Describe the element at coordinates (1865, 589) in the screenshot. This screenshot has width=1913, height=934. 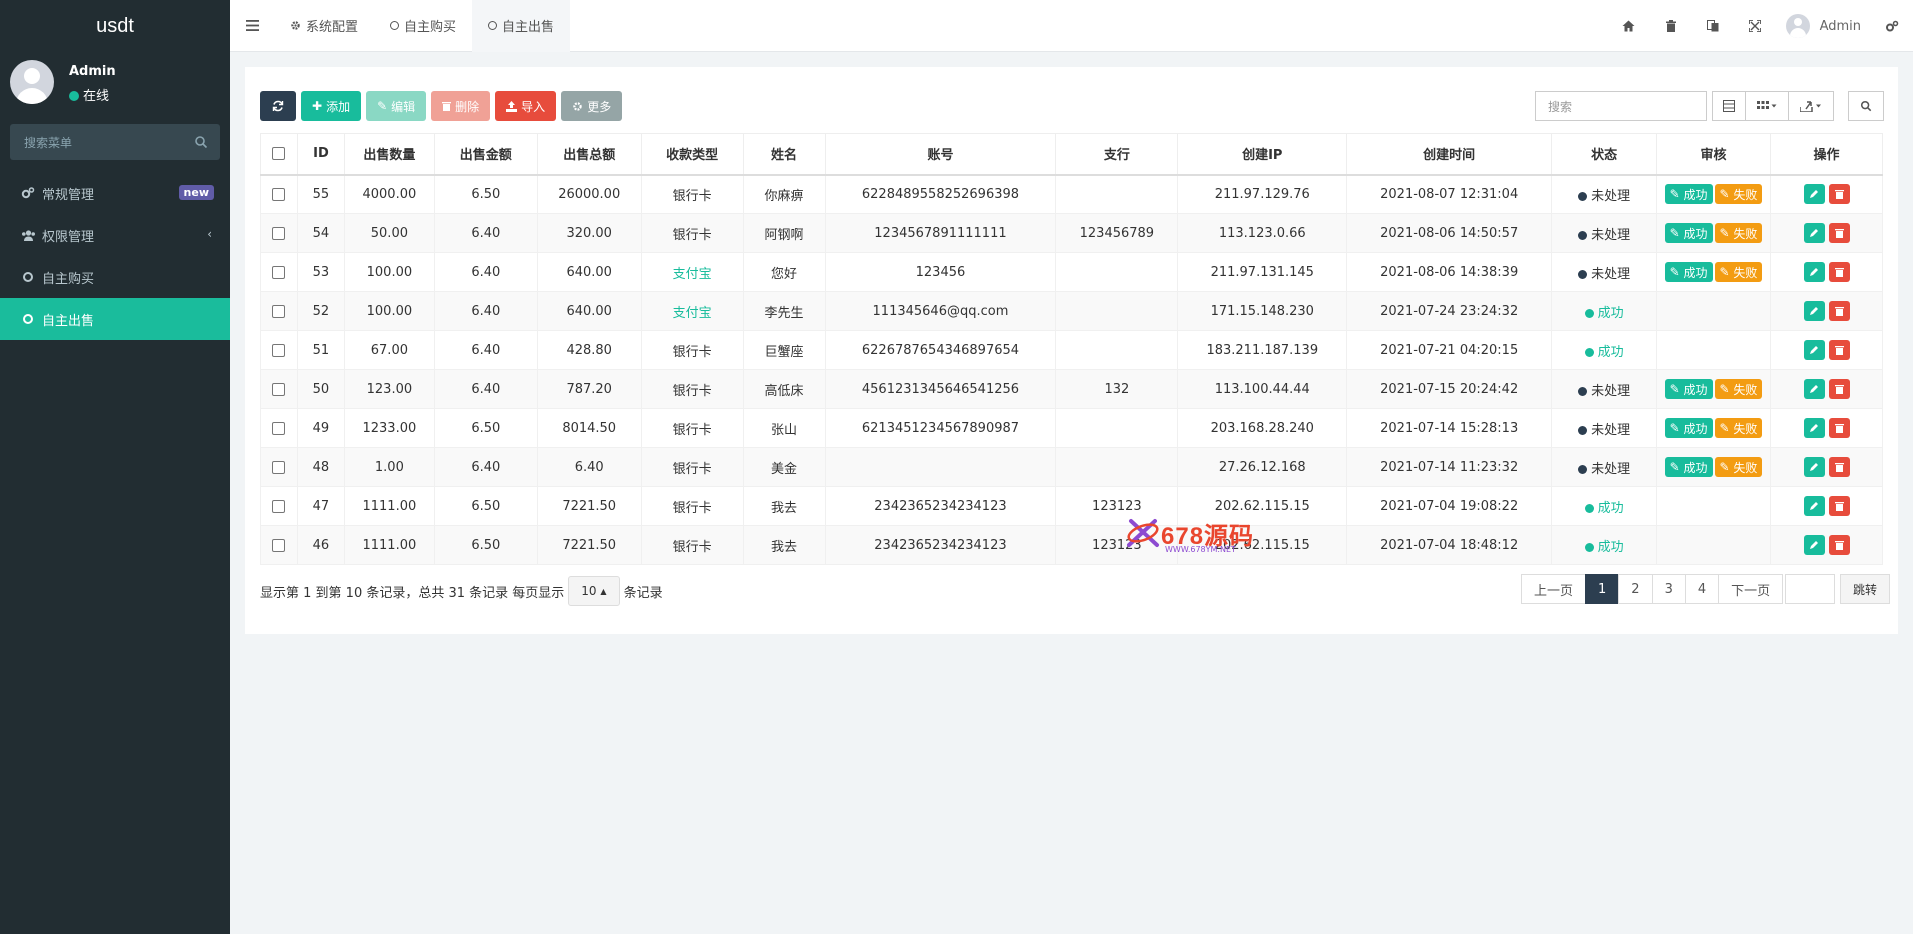
I see `jump-button: 跳转` at that location.